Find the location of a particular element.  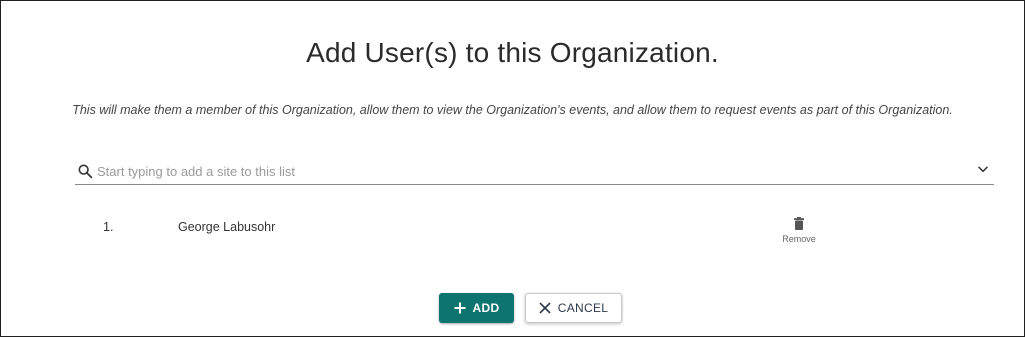

cancel-button: CANCEL is located at coordinates (573, 308).